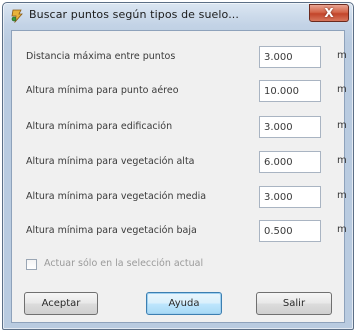 The width and height of the screenshot is (359, 333). What do you see at coordinates (101, 56) in the screenshot?
I see `field-label: Distancia máxima entre puntos` at bounding box center [101, 56].